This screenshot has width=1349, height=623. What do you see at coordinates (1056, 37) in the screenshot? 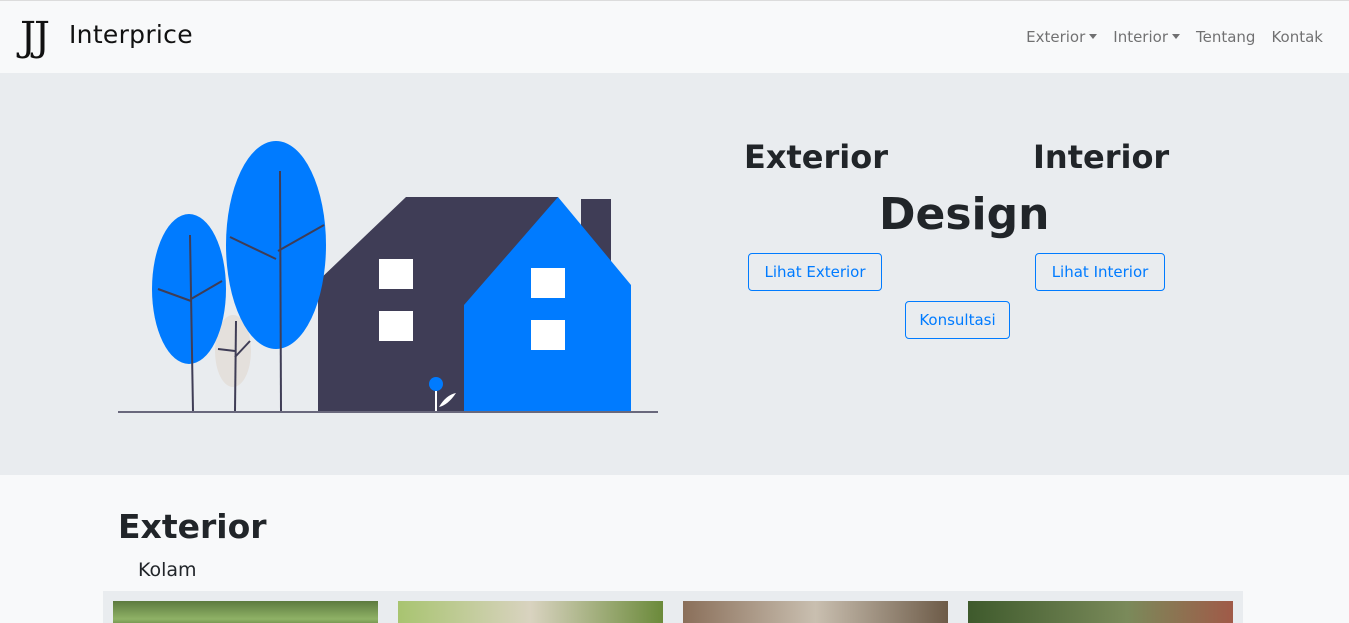
I see `nav-exterior-label: Exterior` at bounding box center [1056, 37].